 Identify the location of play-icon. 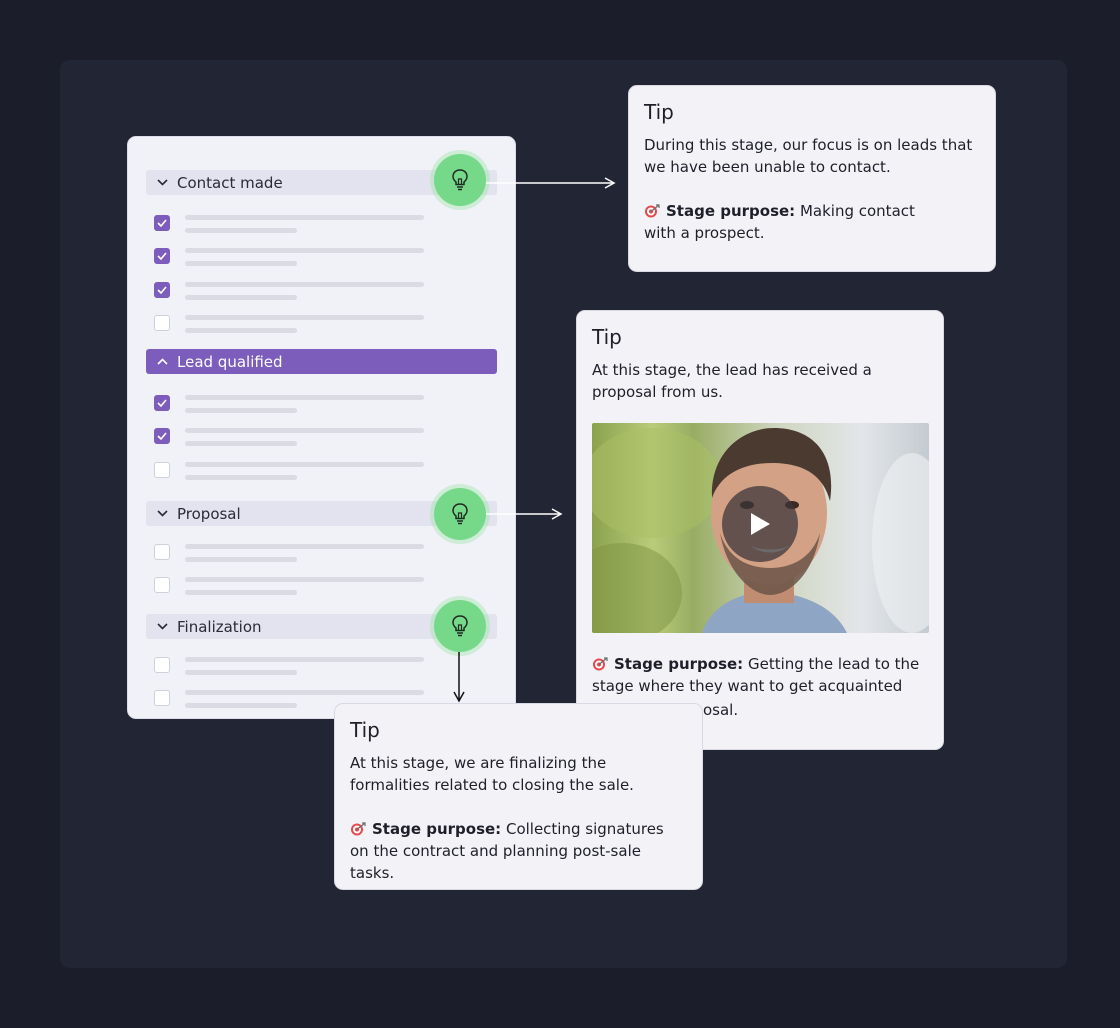
(760, 524).